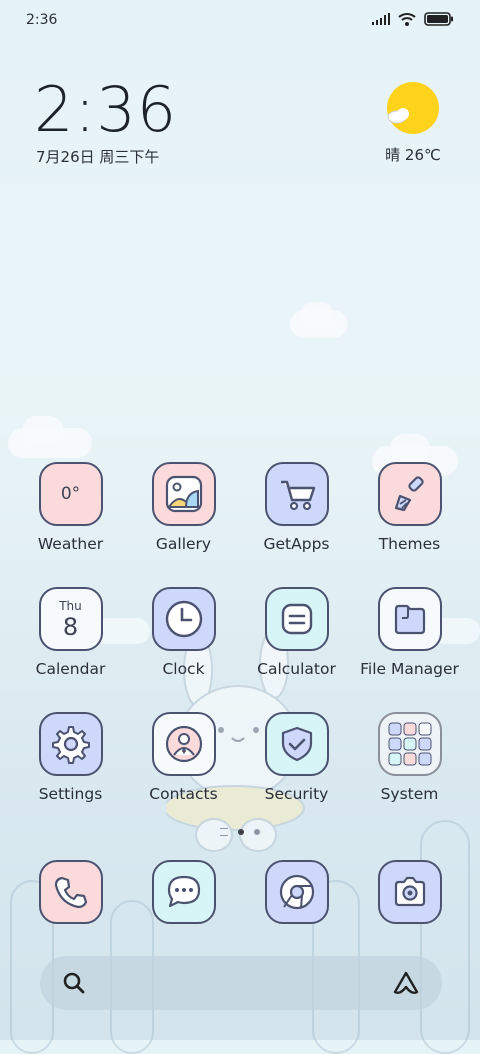 This screenshot has height=1054, width=480. What do you see at coordinates (296, 544) in the screenshot?
I see `app-label-getapps: GetApps` at bounding box center [296, 544].